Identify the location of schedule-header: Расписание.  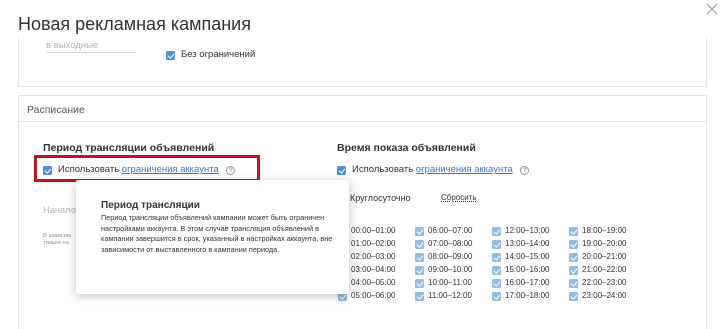
(362, 109).